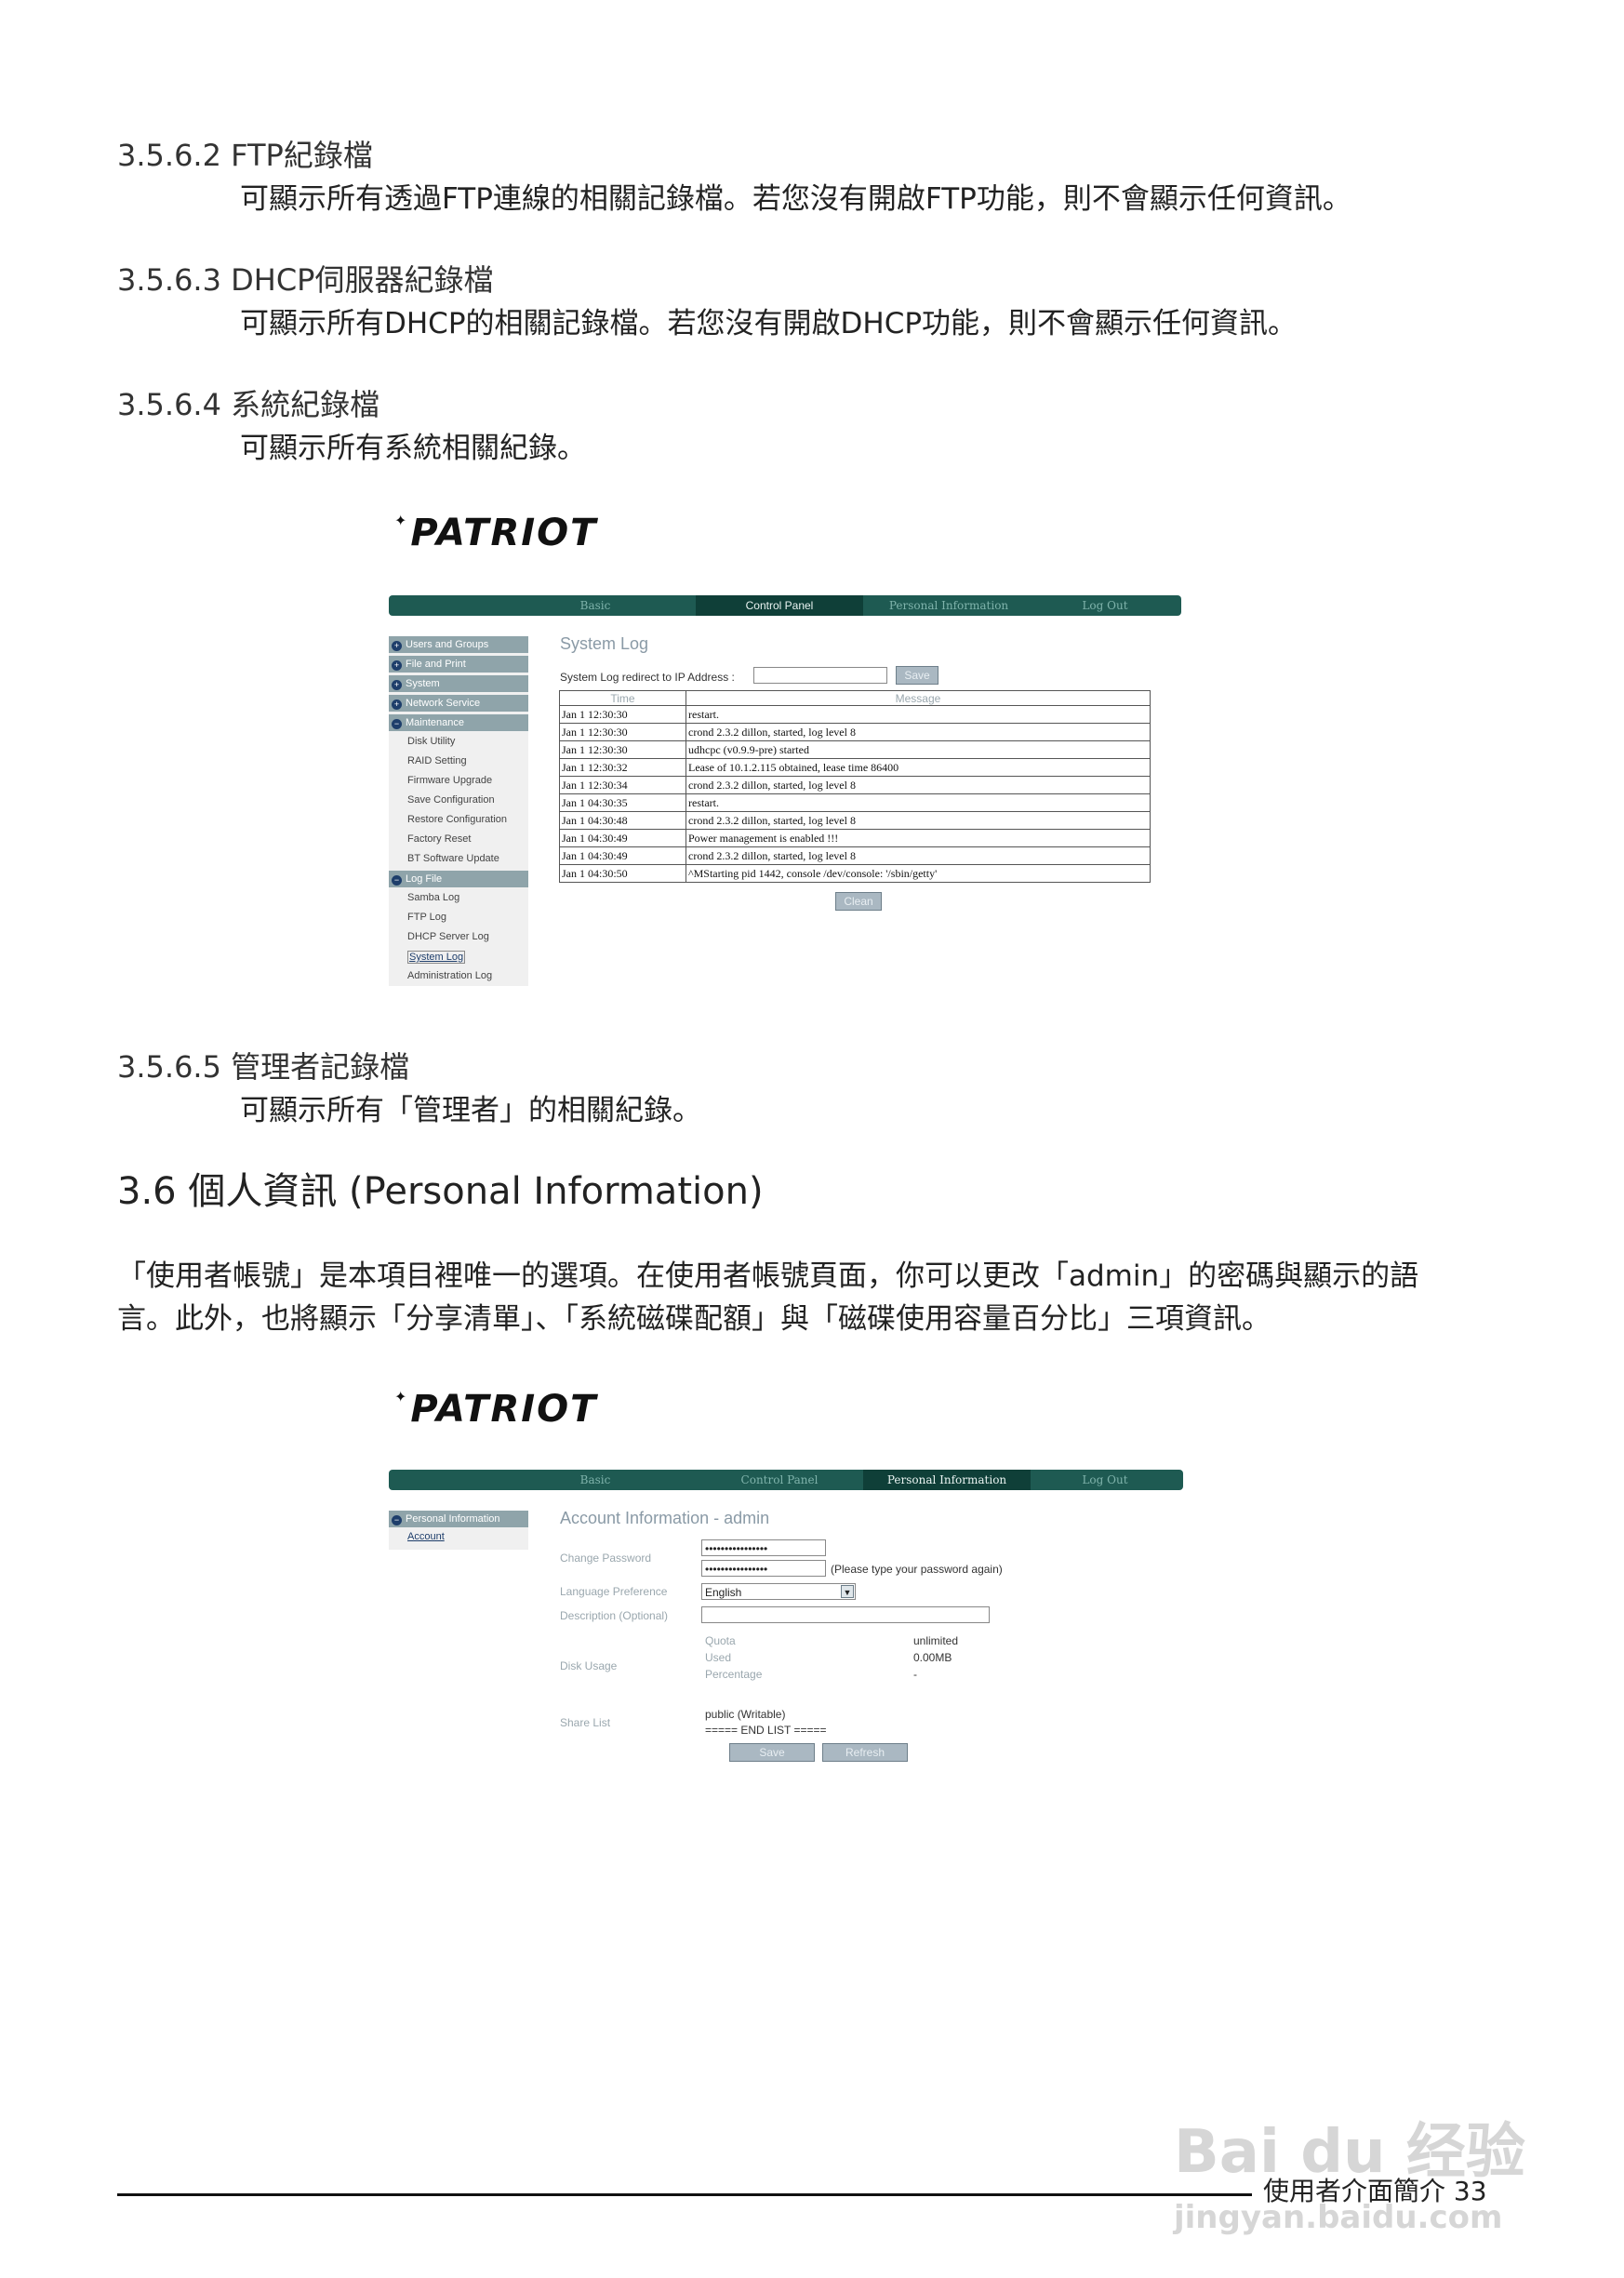  Describe the element at coordinates (846, 1614) in the screenshot. I see `description-input` at that location.